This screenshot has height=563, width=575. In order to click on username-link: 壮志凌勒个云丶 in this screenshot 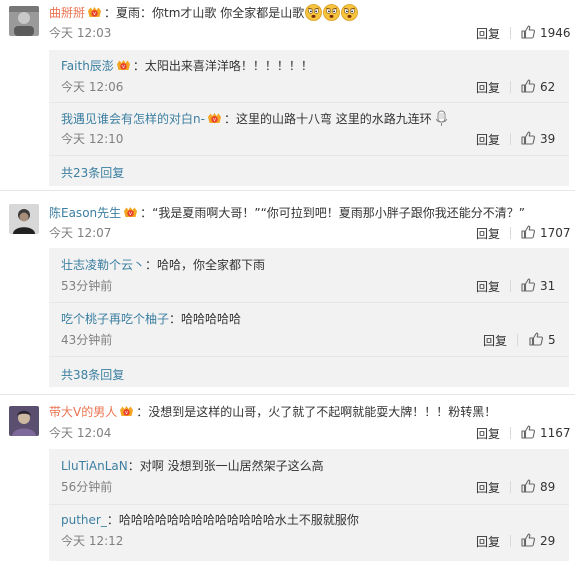, I will do `click(103, 265)`.